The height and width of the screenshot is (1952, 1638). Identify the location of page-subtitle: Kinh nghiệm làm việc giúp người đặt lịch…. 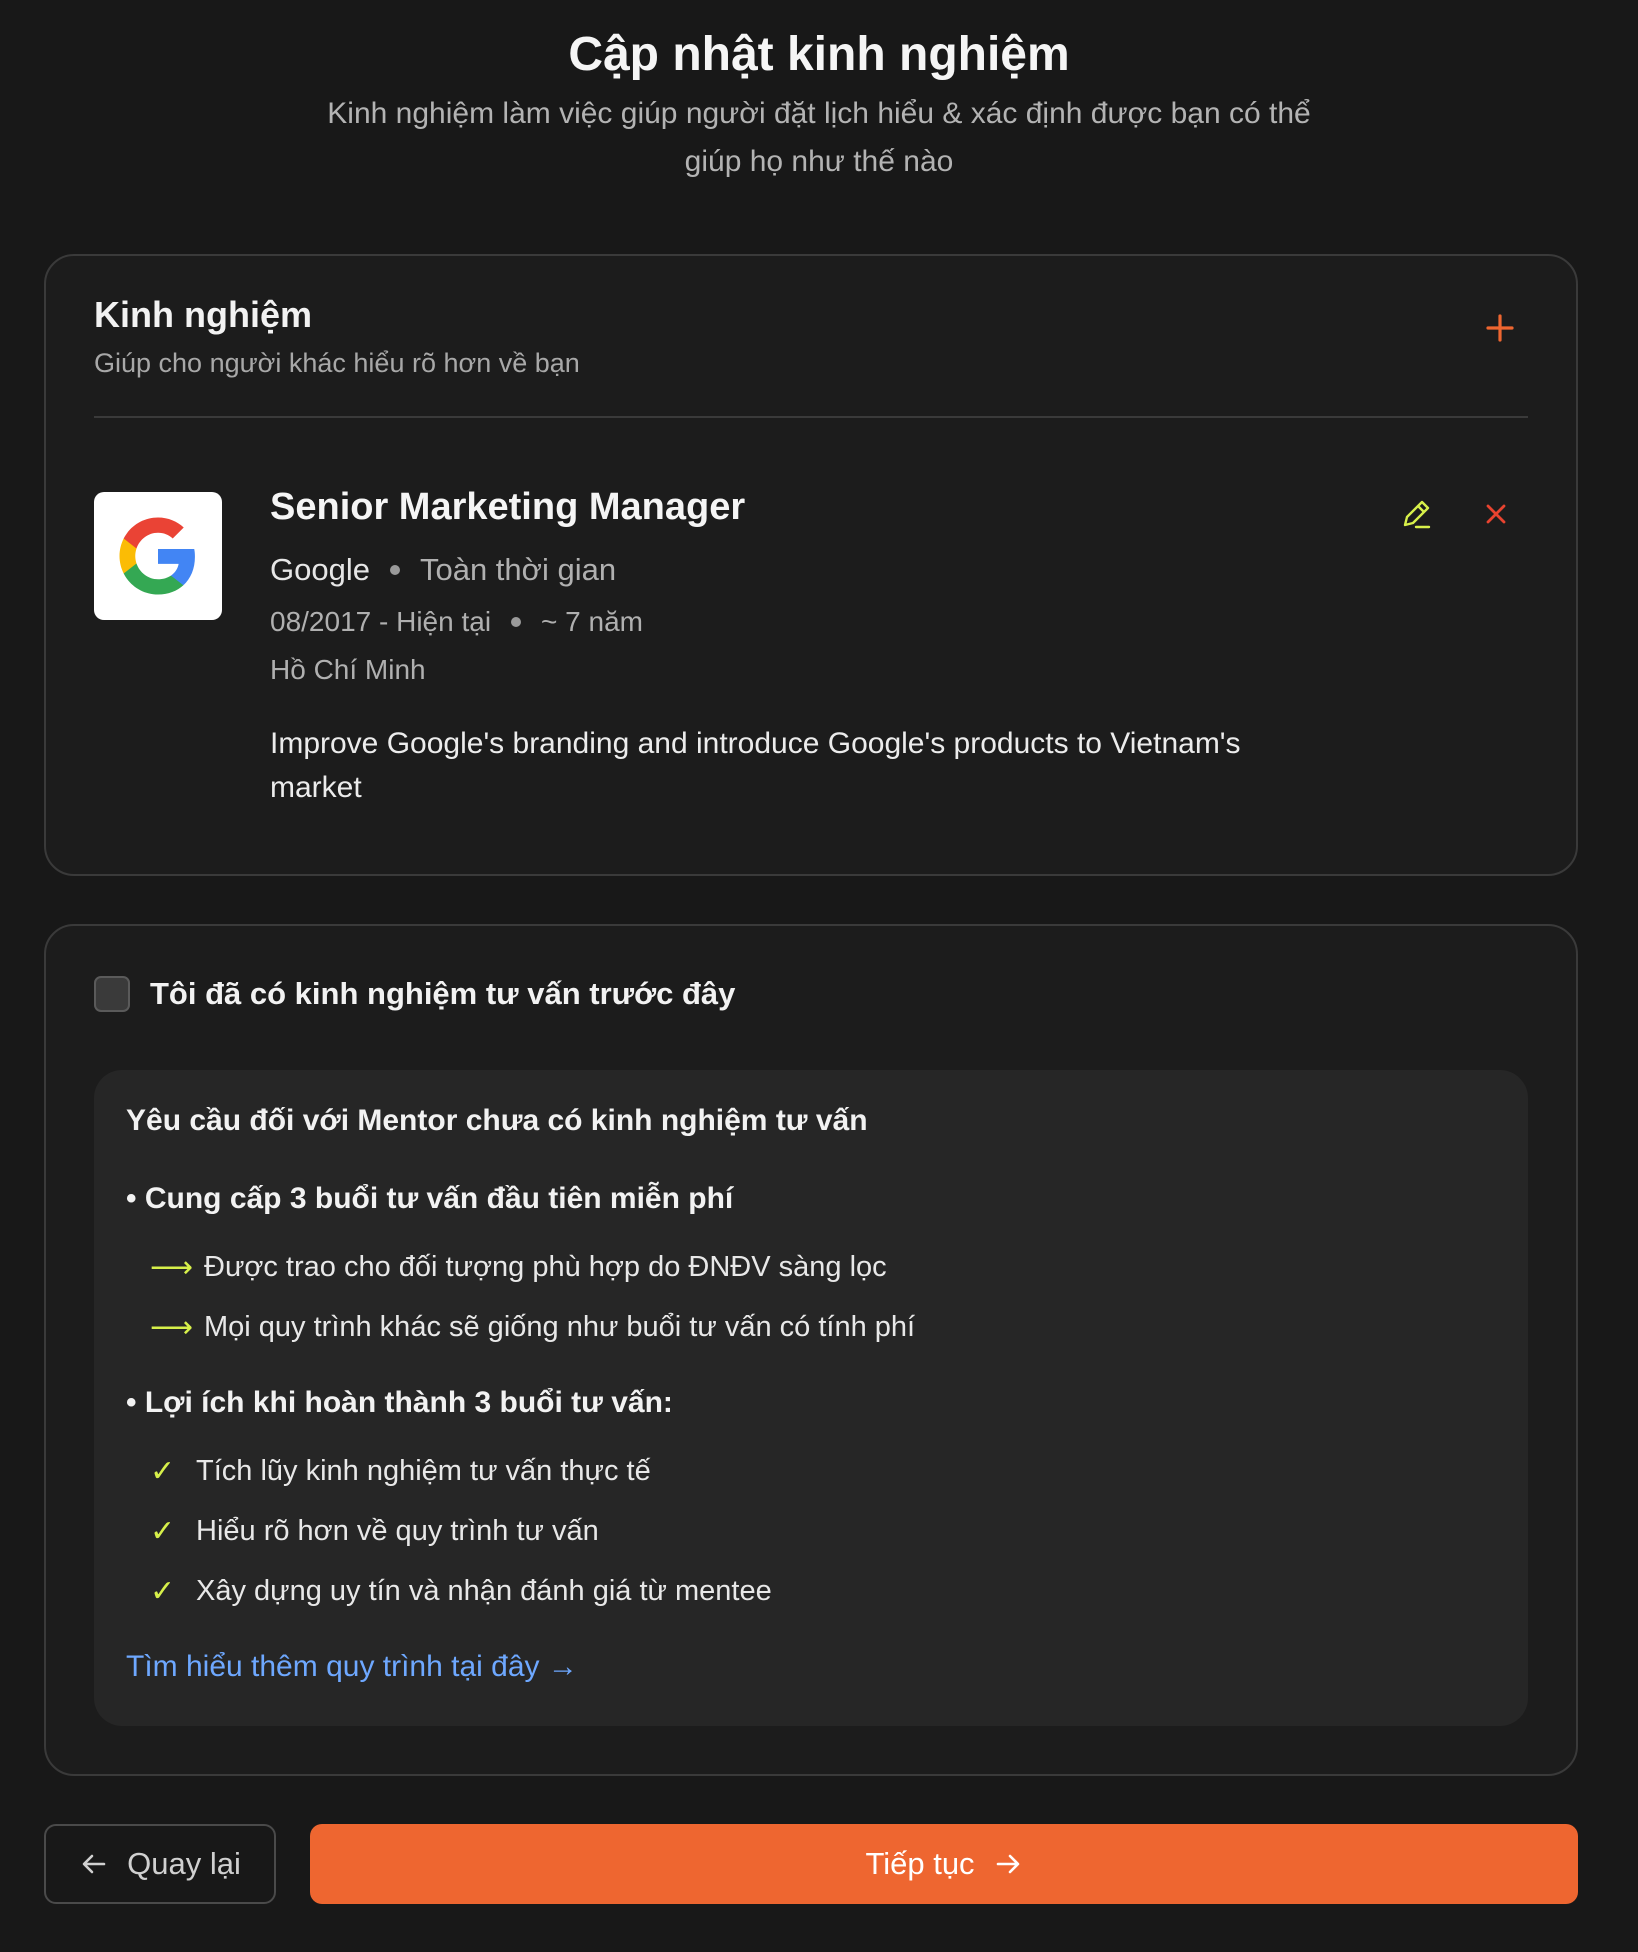
(819, 137).